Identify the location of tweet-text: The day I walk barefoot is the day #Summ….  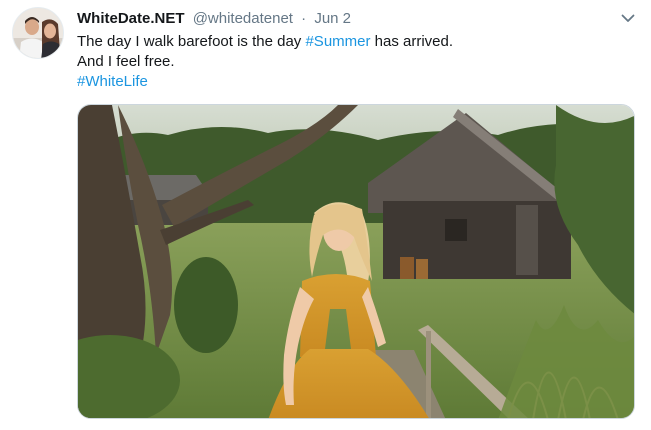
(347, 62).